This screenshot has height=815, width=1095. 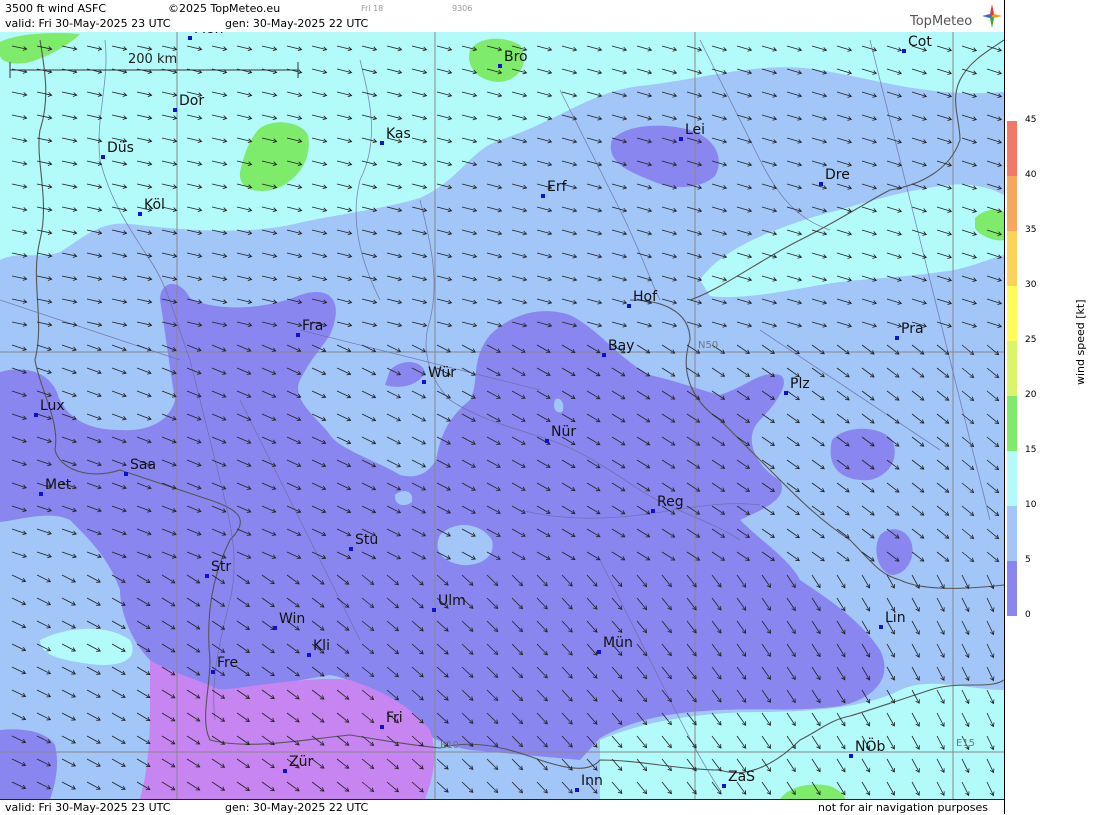 What do you see at coordinates (394, 718) in the screenshot?
I see `city-label-fri: Fri` at bounding box center [394, 718].